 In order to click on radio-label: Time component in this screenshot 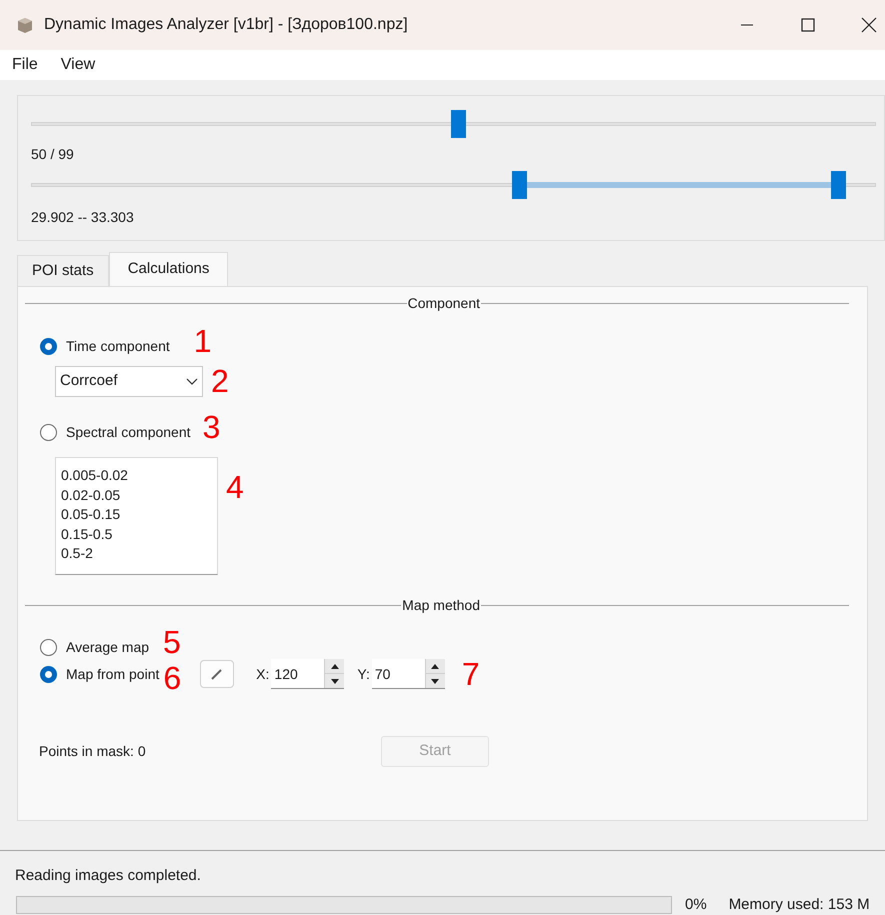, I will do `click(118, 346)`.